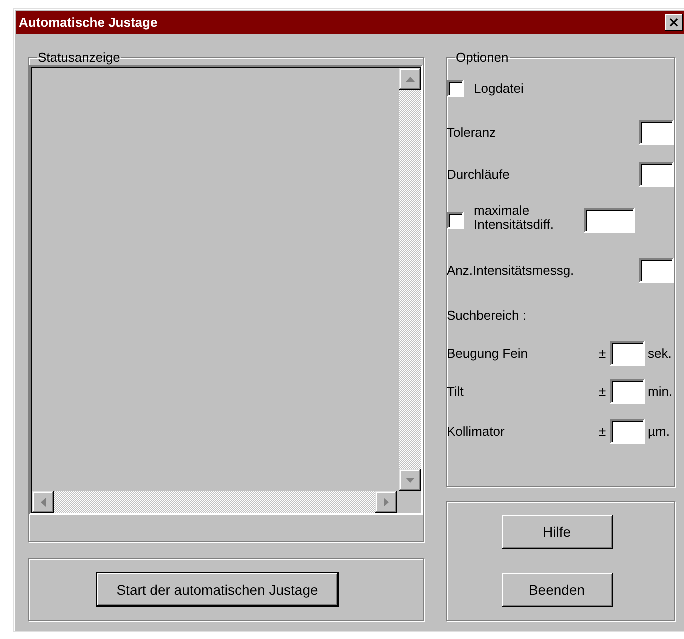 The width and height of the screenshot is (684, 639). I want to click on option-label: Tilt, so click(456, 391).